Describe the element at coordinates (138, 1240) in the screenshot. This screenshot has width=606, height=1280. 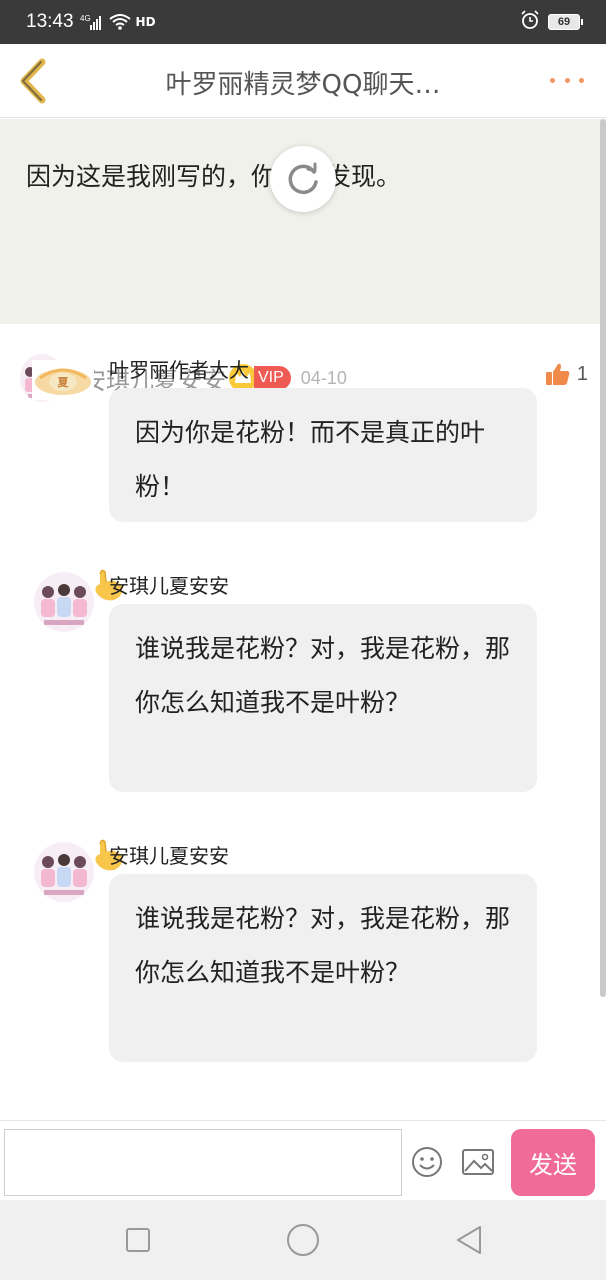
I see `recent-apps-icon` at that location.